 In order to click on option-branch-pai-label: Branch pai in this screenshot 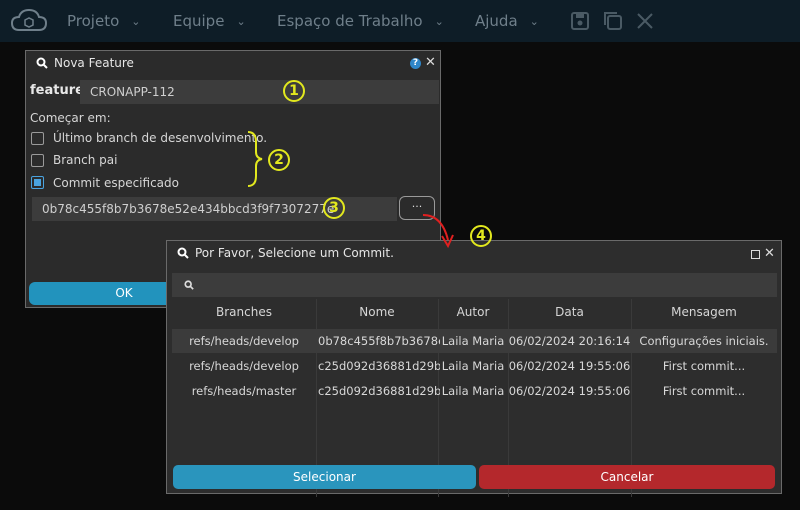, I will do `click(85, 160)`.